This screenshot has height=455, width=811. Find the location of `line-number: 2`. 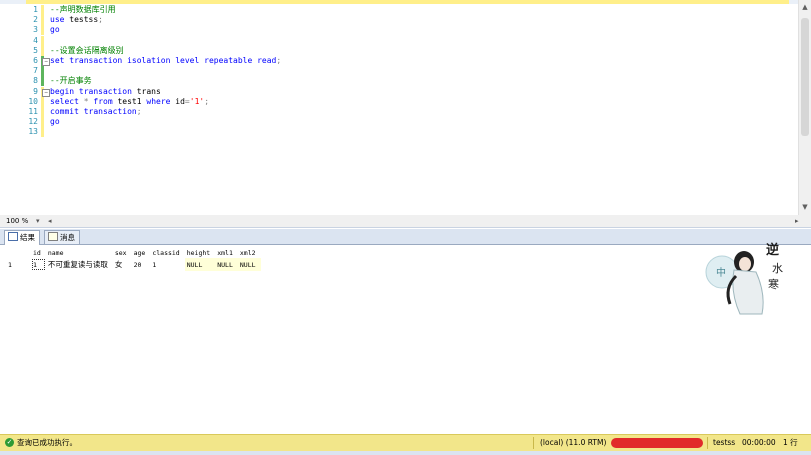

line-number: 2 is located at coordinates (35, 20).